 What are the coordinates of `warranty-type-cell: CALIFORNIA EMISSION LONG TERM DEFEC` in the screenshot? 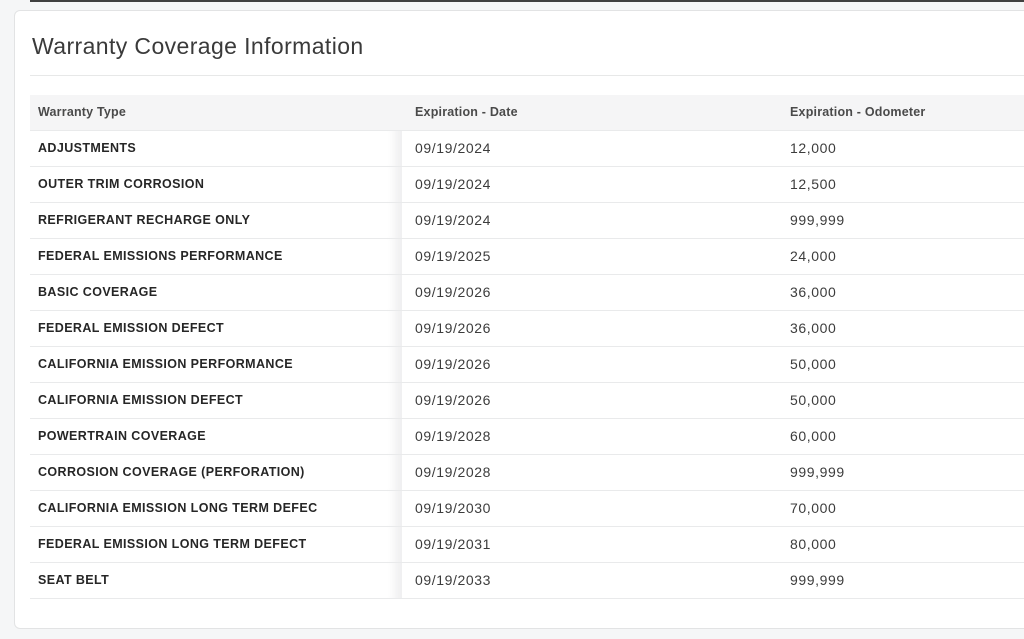 It's located at (216, 508).